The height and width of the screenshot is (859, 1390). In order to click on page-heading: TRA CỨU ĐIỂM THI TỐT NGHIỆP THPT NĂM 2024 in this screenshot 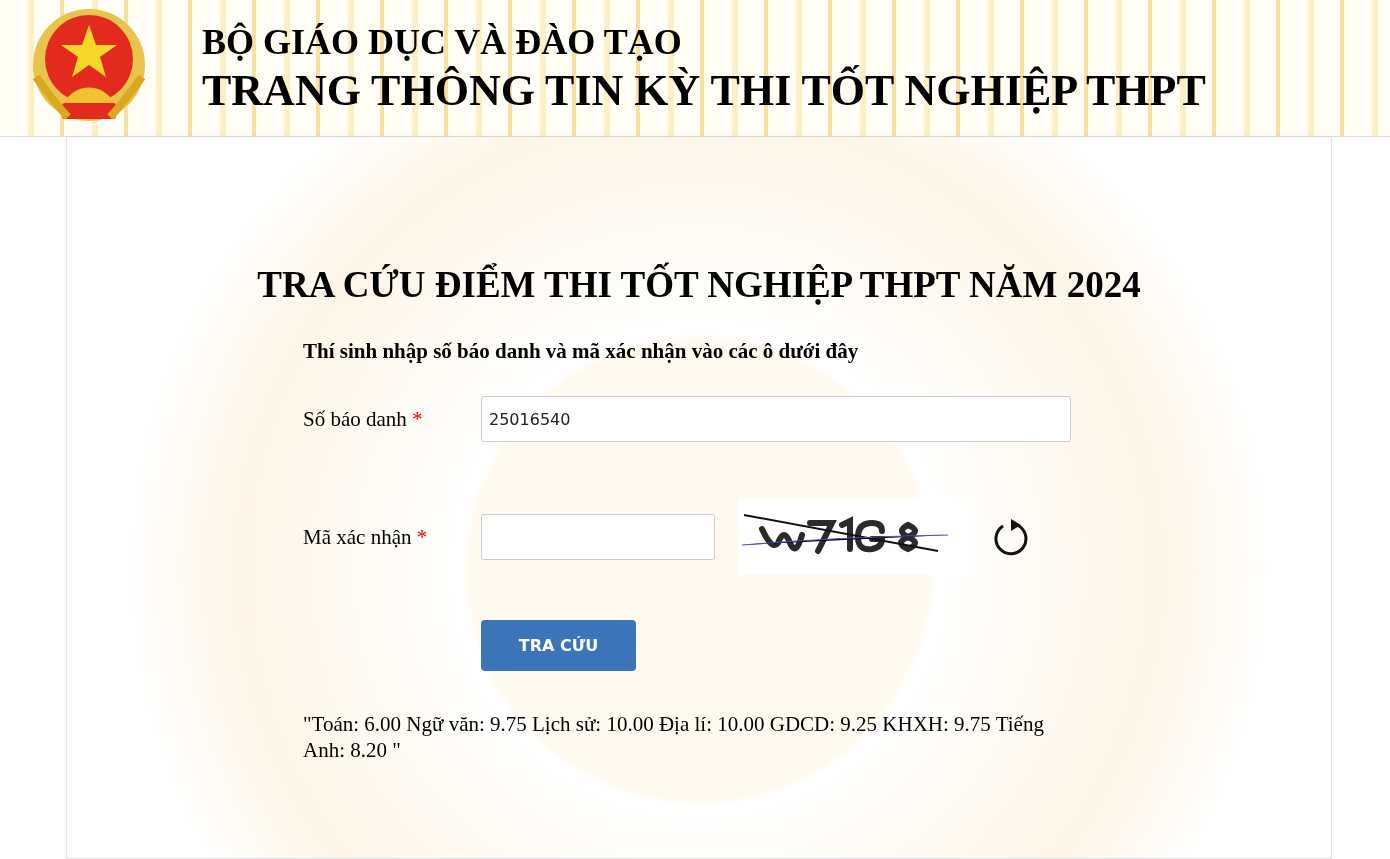, I will do `click(699, 283)`.